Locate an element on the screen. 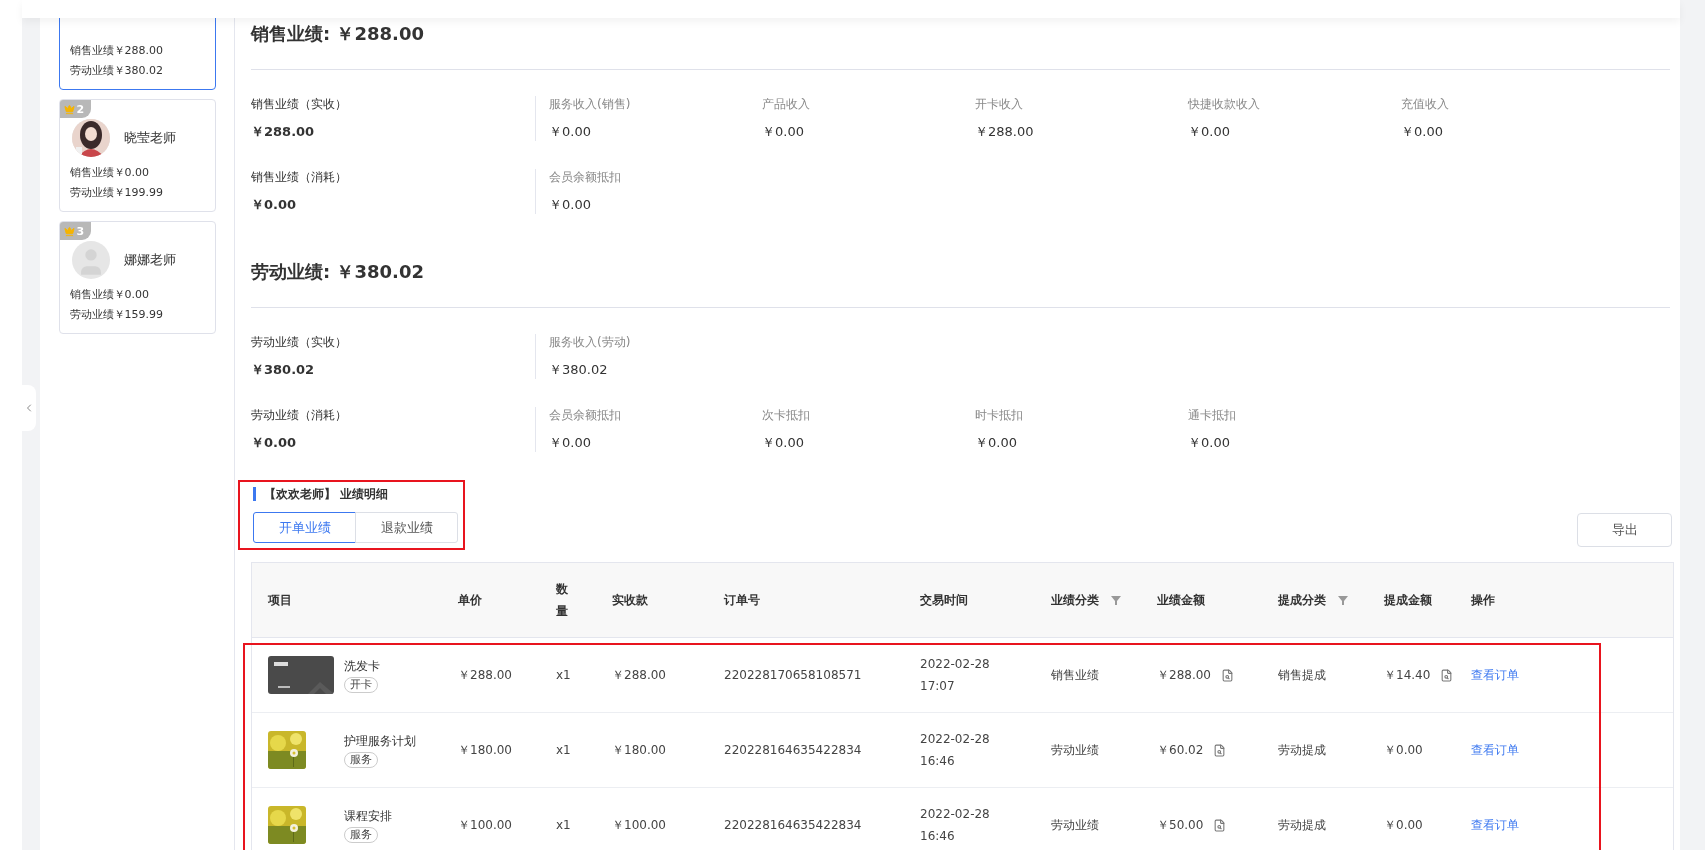  stat-label: 销售业绩（实收） is located at coordinates (299, 104).